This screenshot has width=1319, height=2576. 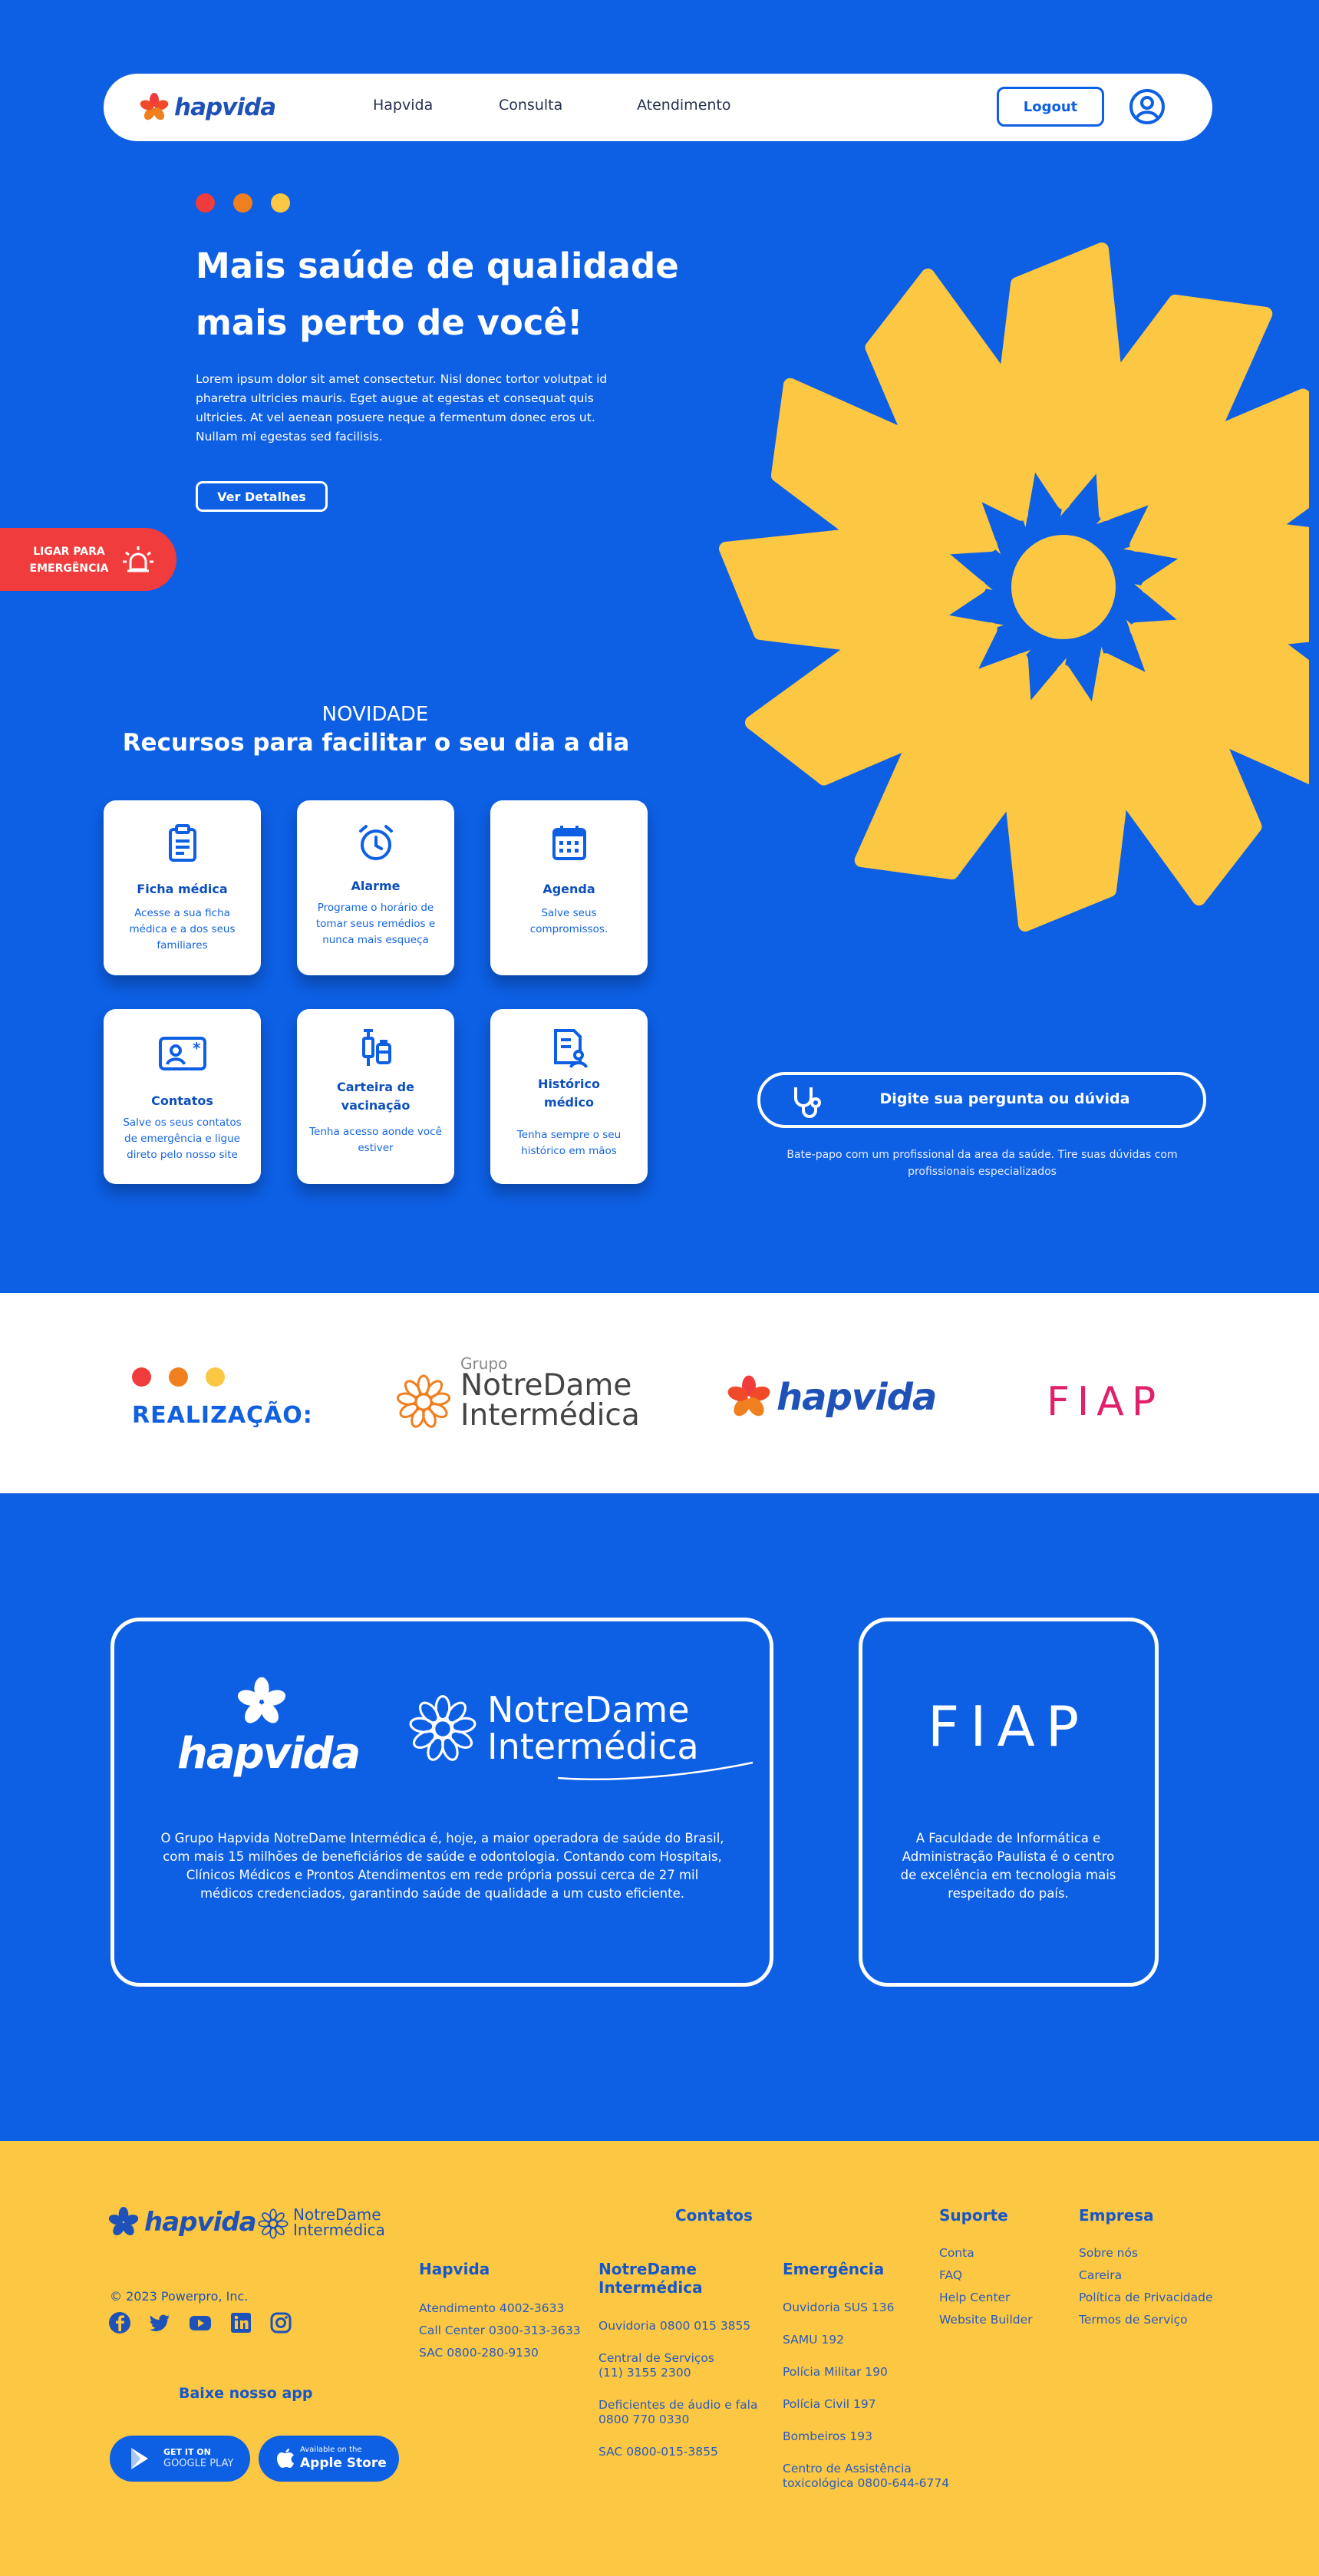 What do you see at coordinates (187, 2452) in the screenshot?
I see `google-play-small: GET IT ON` at bounding box center [187, 2452].